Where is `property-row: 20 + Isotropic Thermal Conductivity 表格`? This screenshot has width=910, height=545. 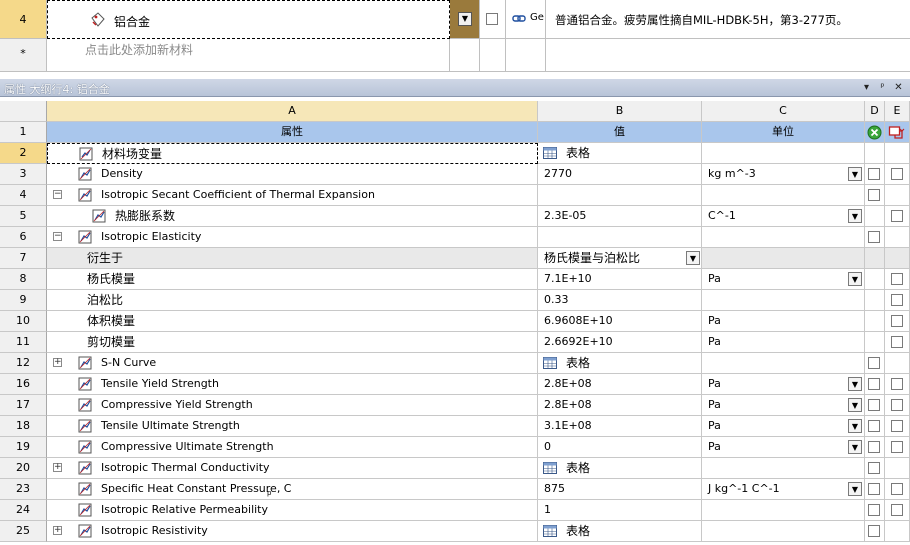
property-row: 20 + Isotropic Thermal Conductivity 表格 is located at coordinates (455, 468).